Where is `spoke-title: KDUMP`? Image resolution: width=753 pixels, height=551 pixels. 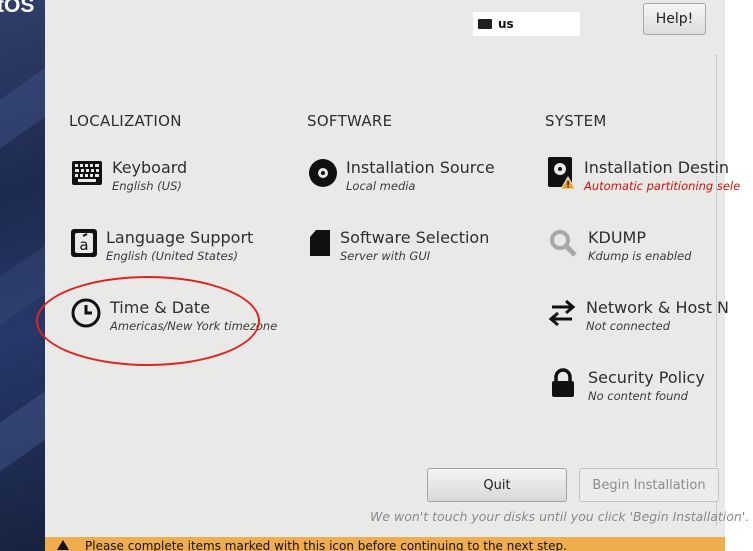
spoke-title: KDUMP is located at coordinates (617, 237).